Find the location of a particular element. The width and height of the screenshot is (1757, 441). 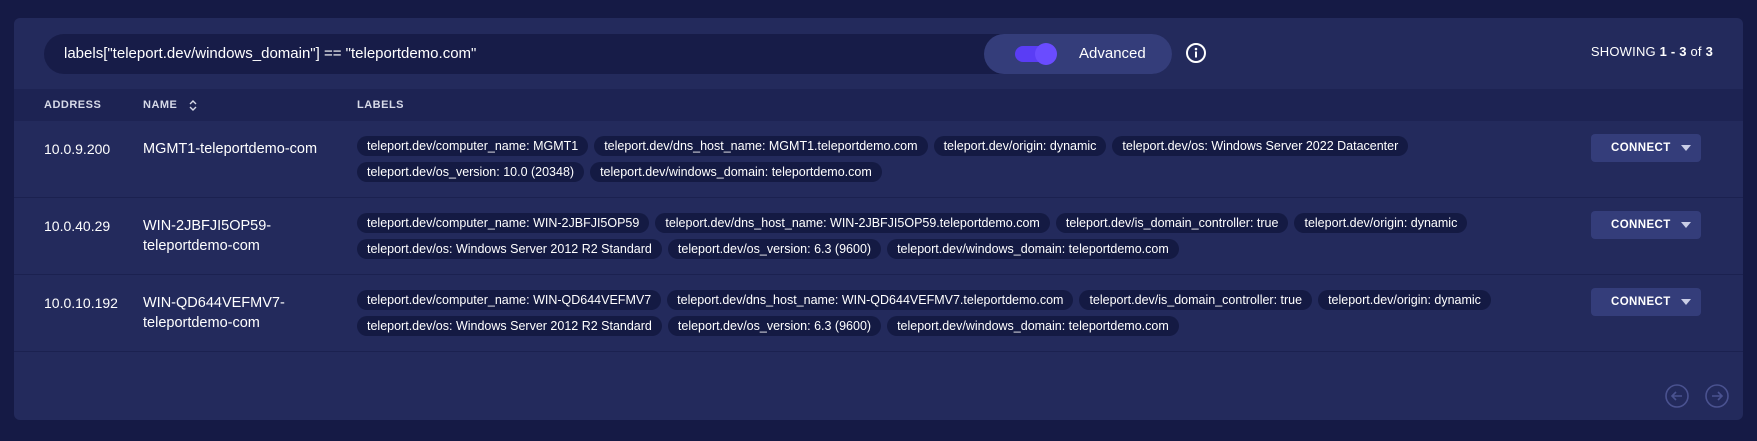

showing-prefix: SHOWING is located at coordinates (1623, 51).